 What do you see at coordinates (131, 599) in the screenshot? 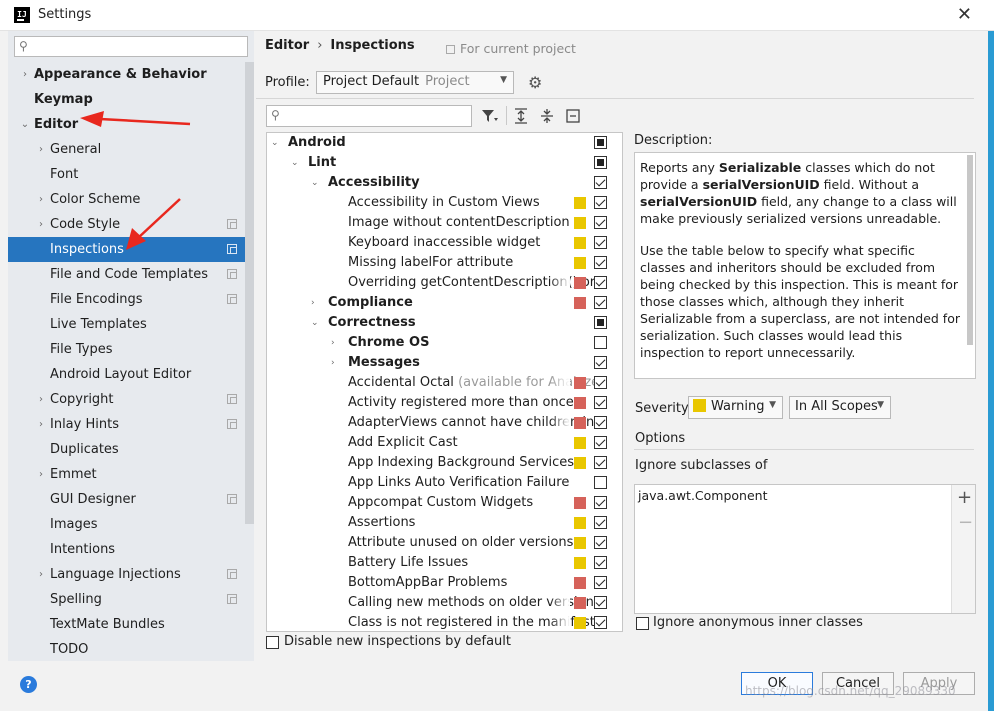
I see `sidebar-item-spelling: Spelling` at bounding box center [131, 599].